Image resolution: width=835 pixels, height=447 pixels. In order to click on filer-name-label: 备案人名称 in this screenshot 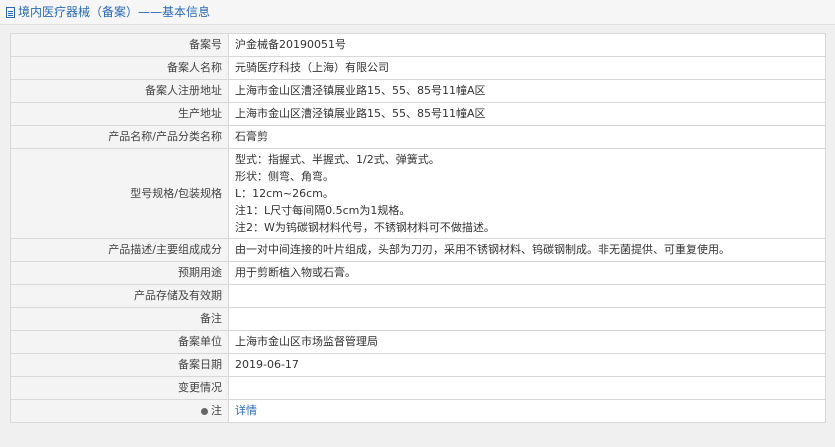, I will do `click(119, 68)`.